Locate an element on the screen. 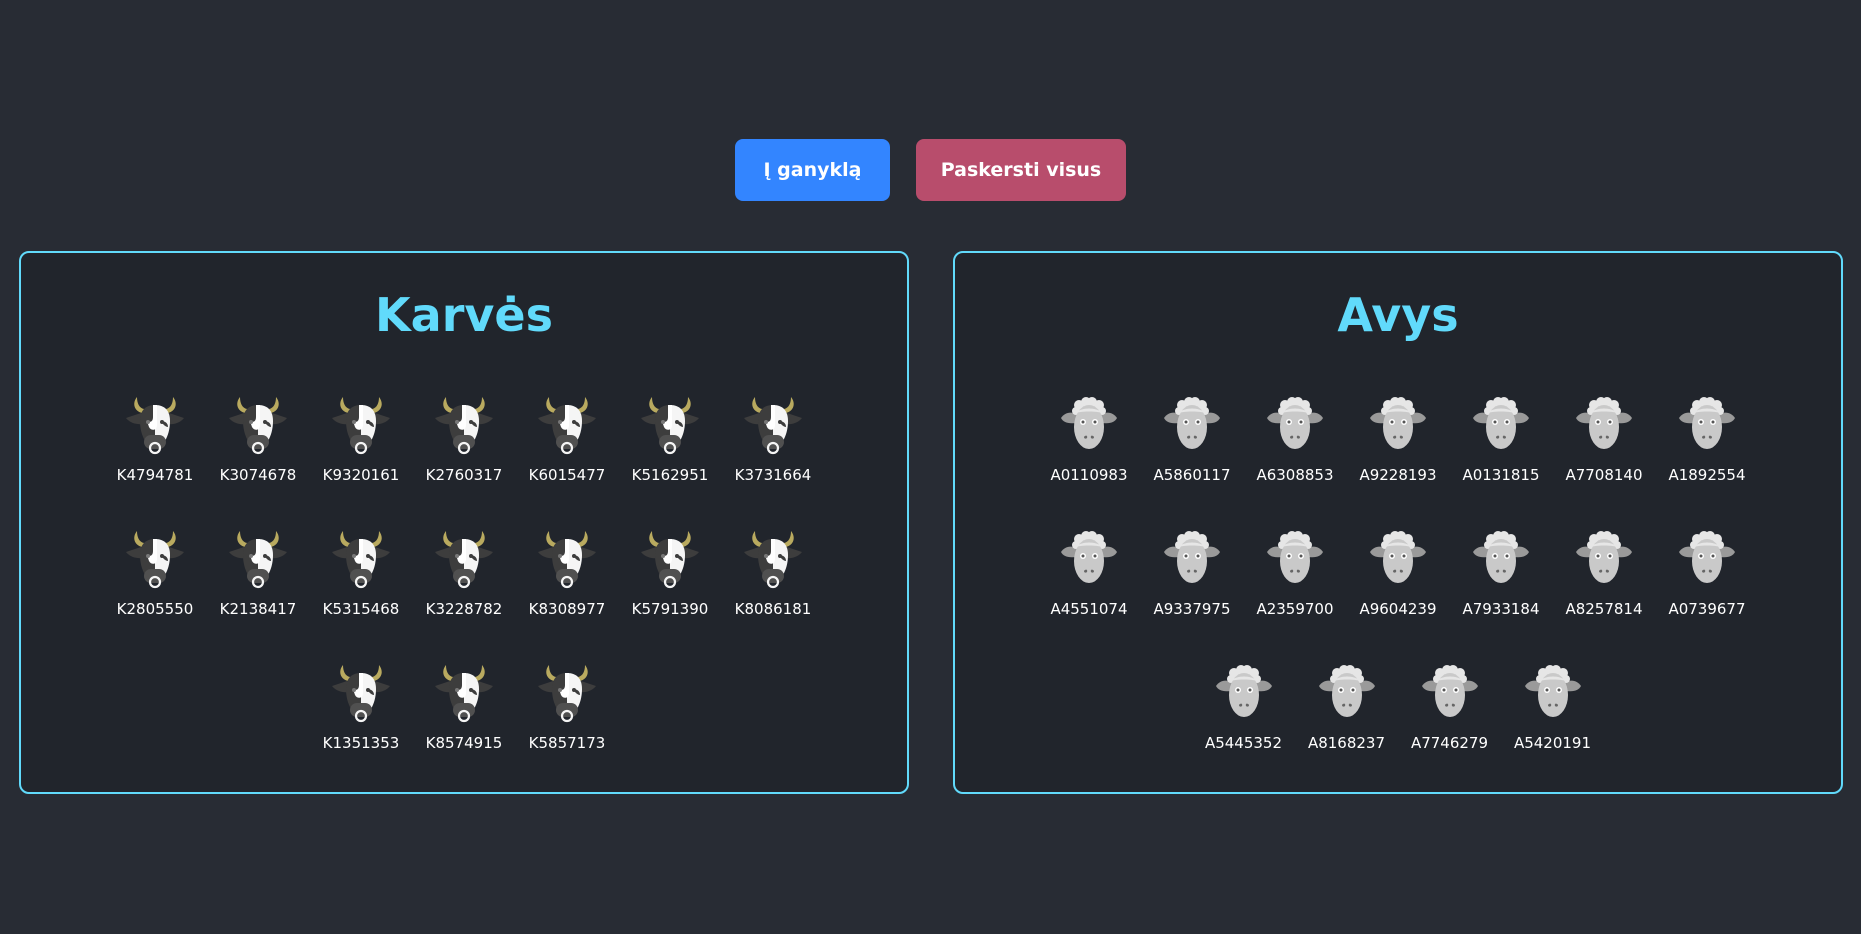 This screenshot has width=1861, height=934. sheep-card: A9337975 is located at coordinates (1192, 592).